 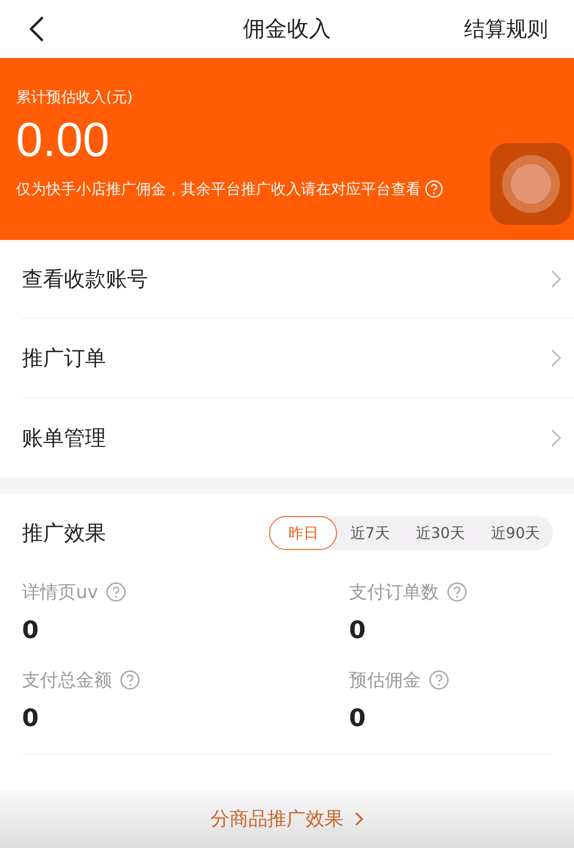 I want to click on earnings-label: 累计预估收入(元), so click(x=75, y=97).